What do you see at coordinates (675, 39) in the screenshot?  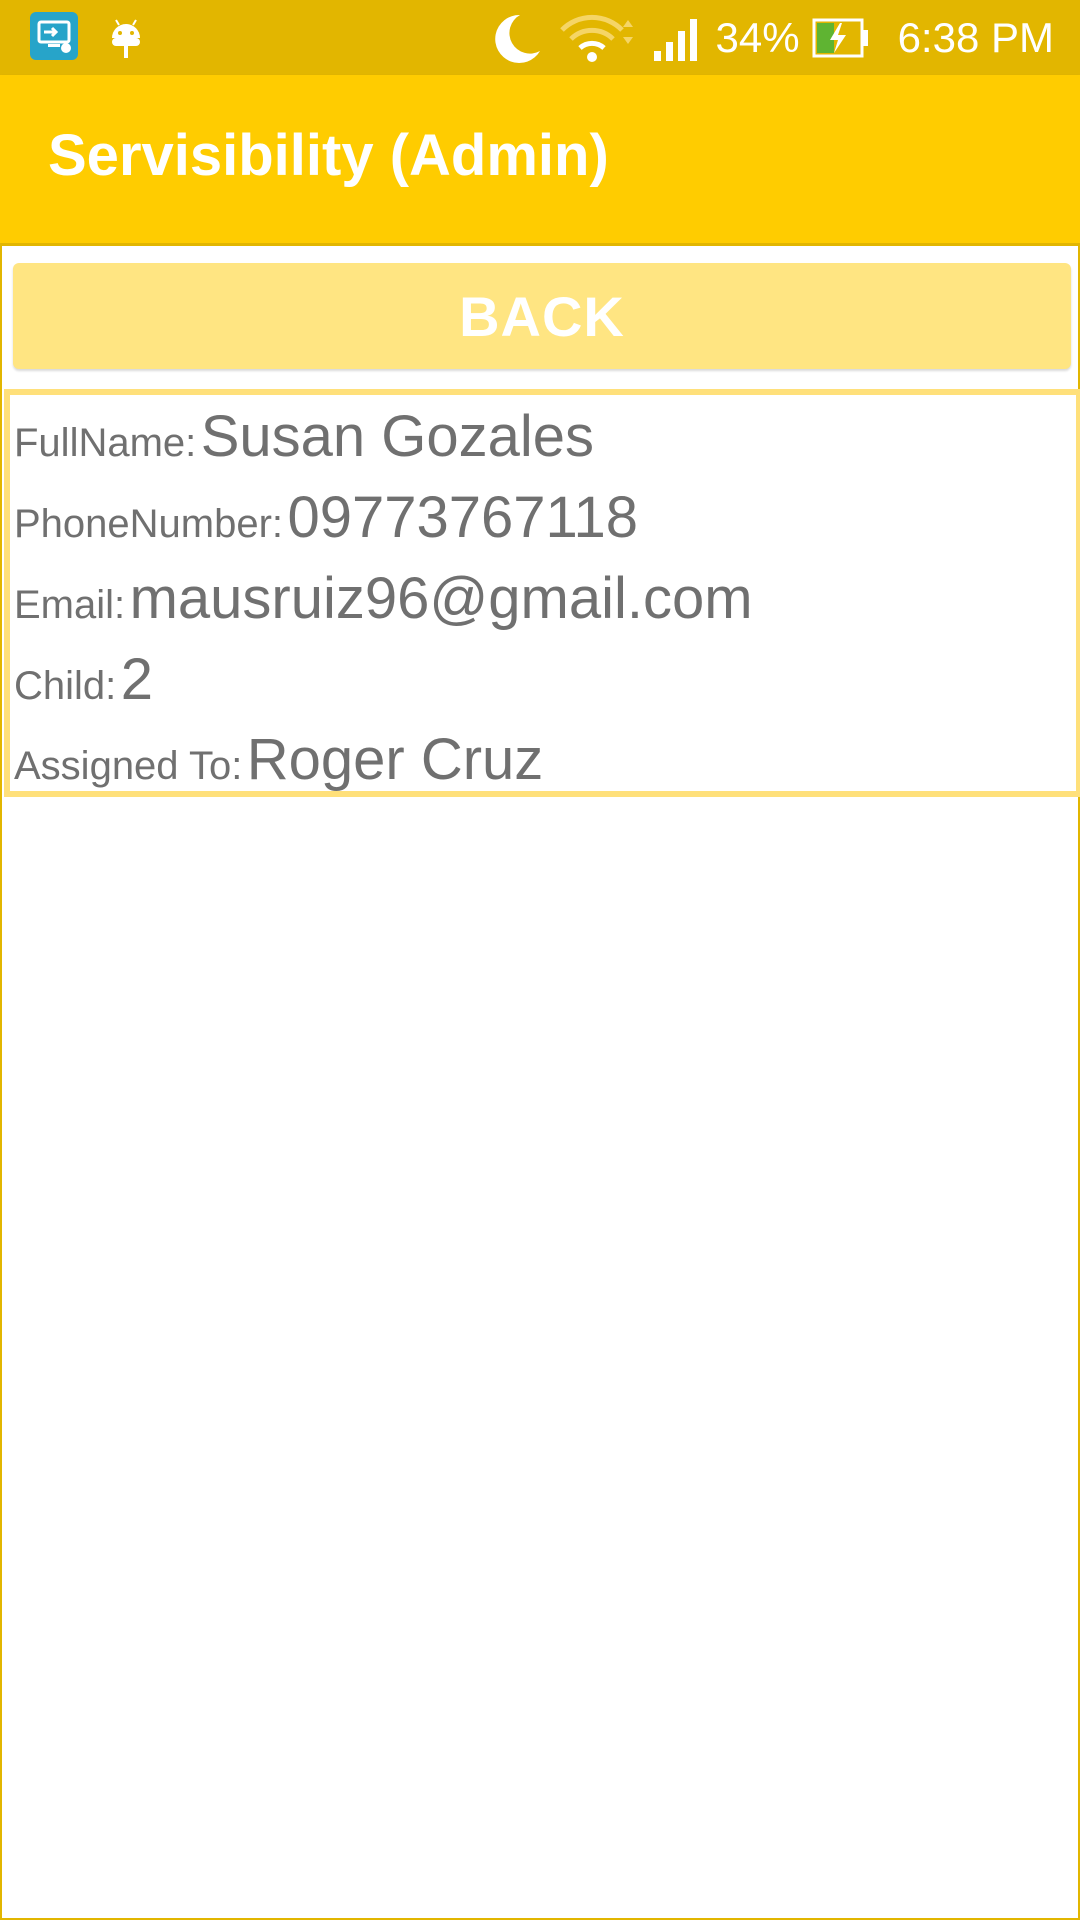 I see `cellular-signal-icon` at bounding box center [675, 39].